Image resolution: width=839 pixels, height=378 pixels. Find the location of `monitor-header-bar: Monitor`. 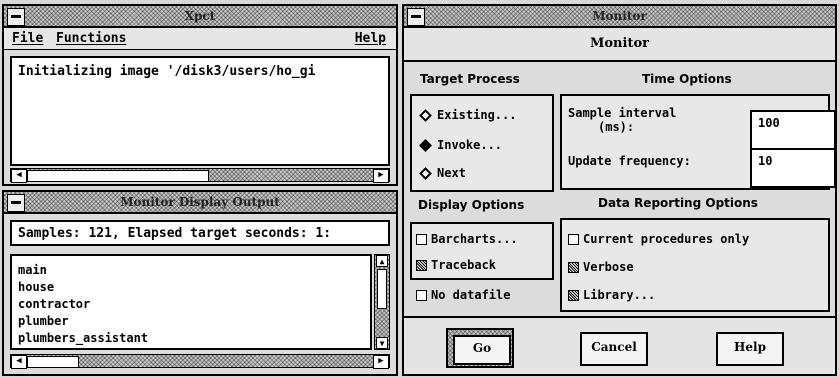

monitor-header-bar: Monitor is located at coordinates (619, 45).